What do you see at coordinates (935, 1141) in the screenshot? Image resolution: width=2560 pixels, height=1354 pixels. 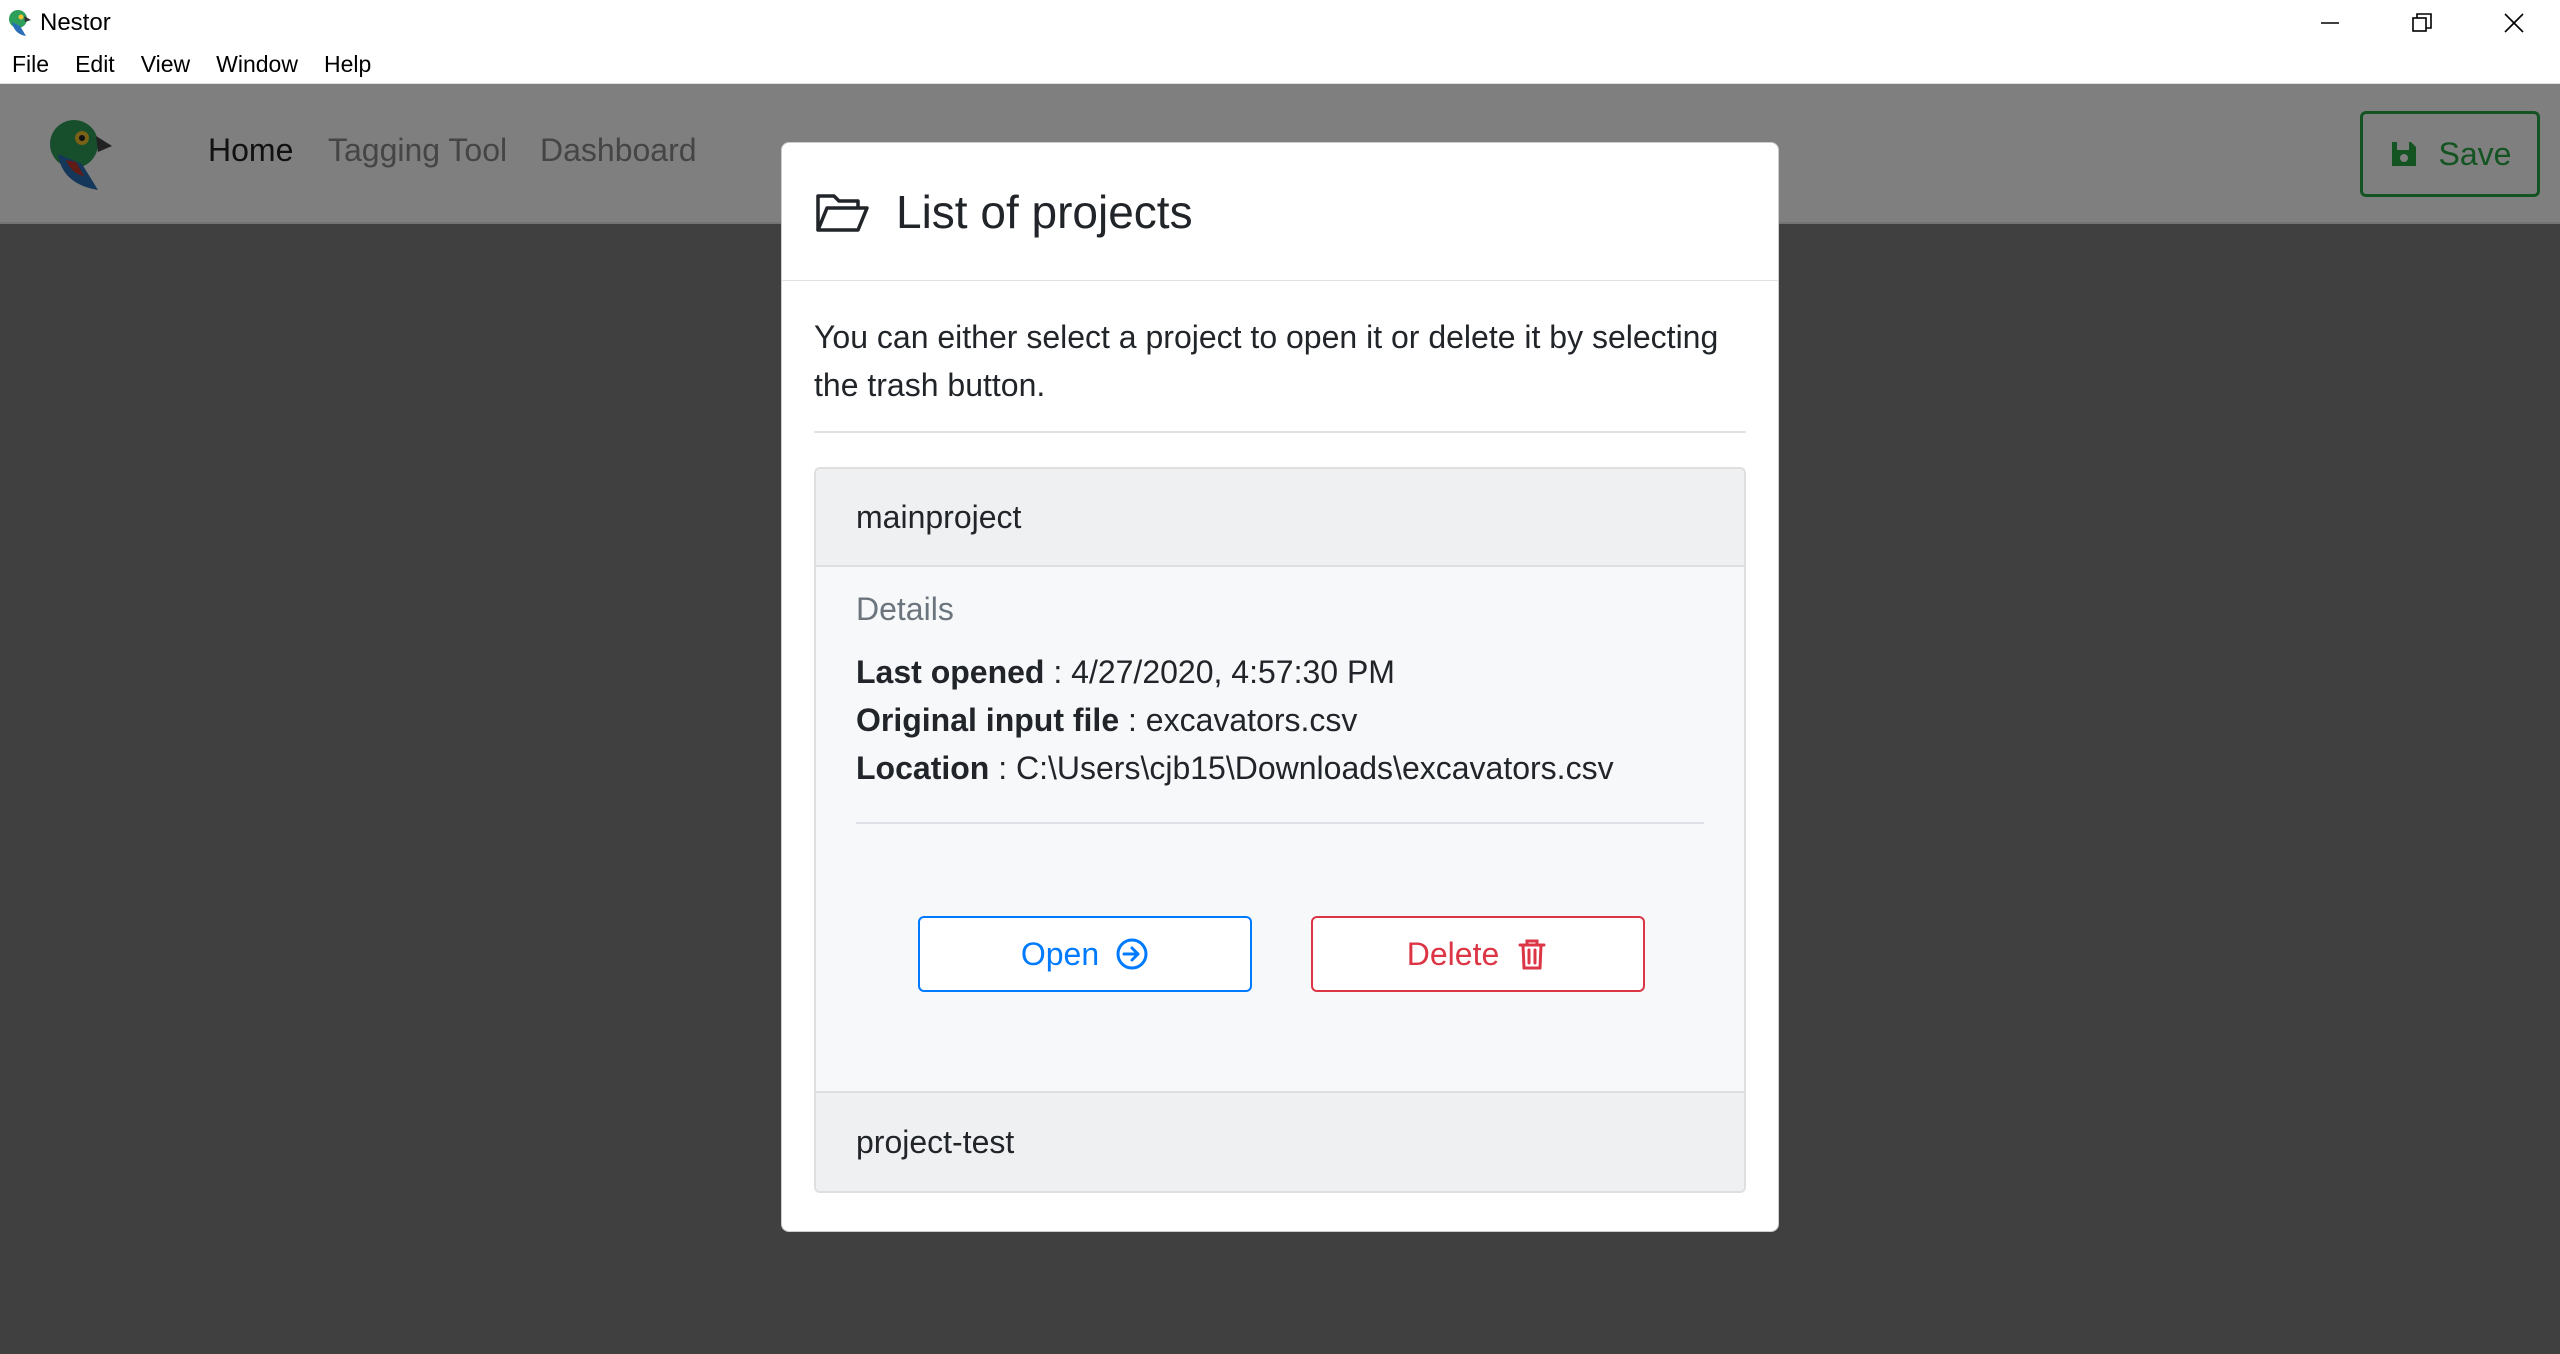 I see `project-name: project-test` at bounding box center [935, 1141].